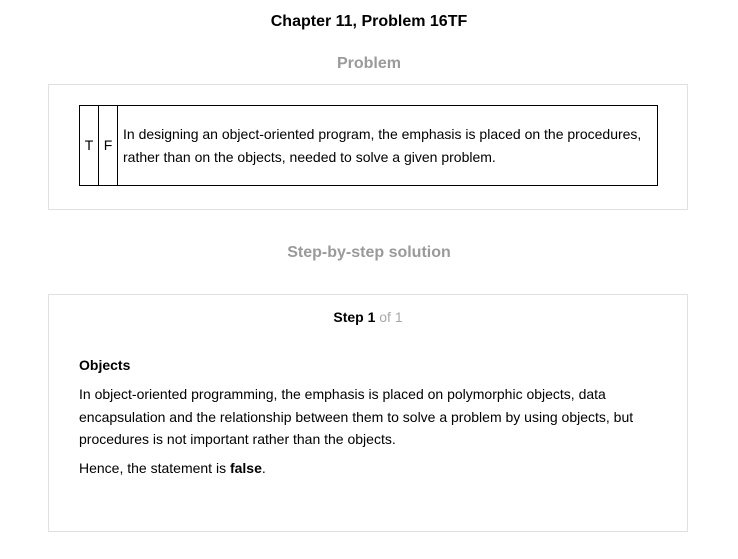 The image size is (738, 559). Describe the element at coordinates (245, 468) in the screenshot. I see `conclusion-answer: false` at that location.